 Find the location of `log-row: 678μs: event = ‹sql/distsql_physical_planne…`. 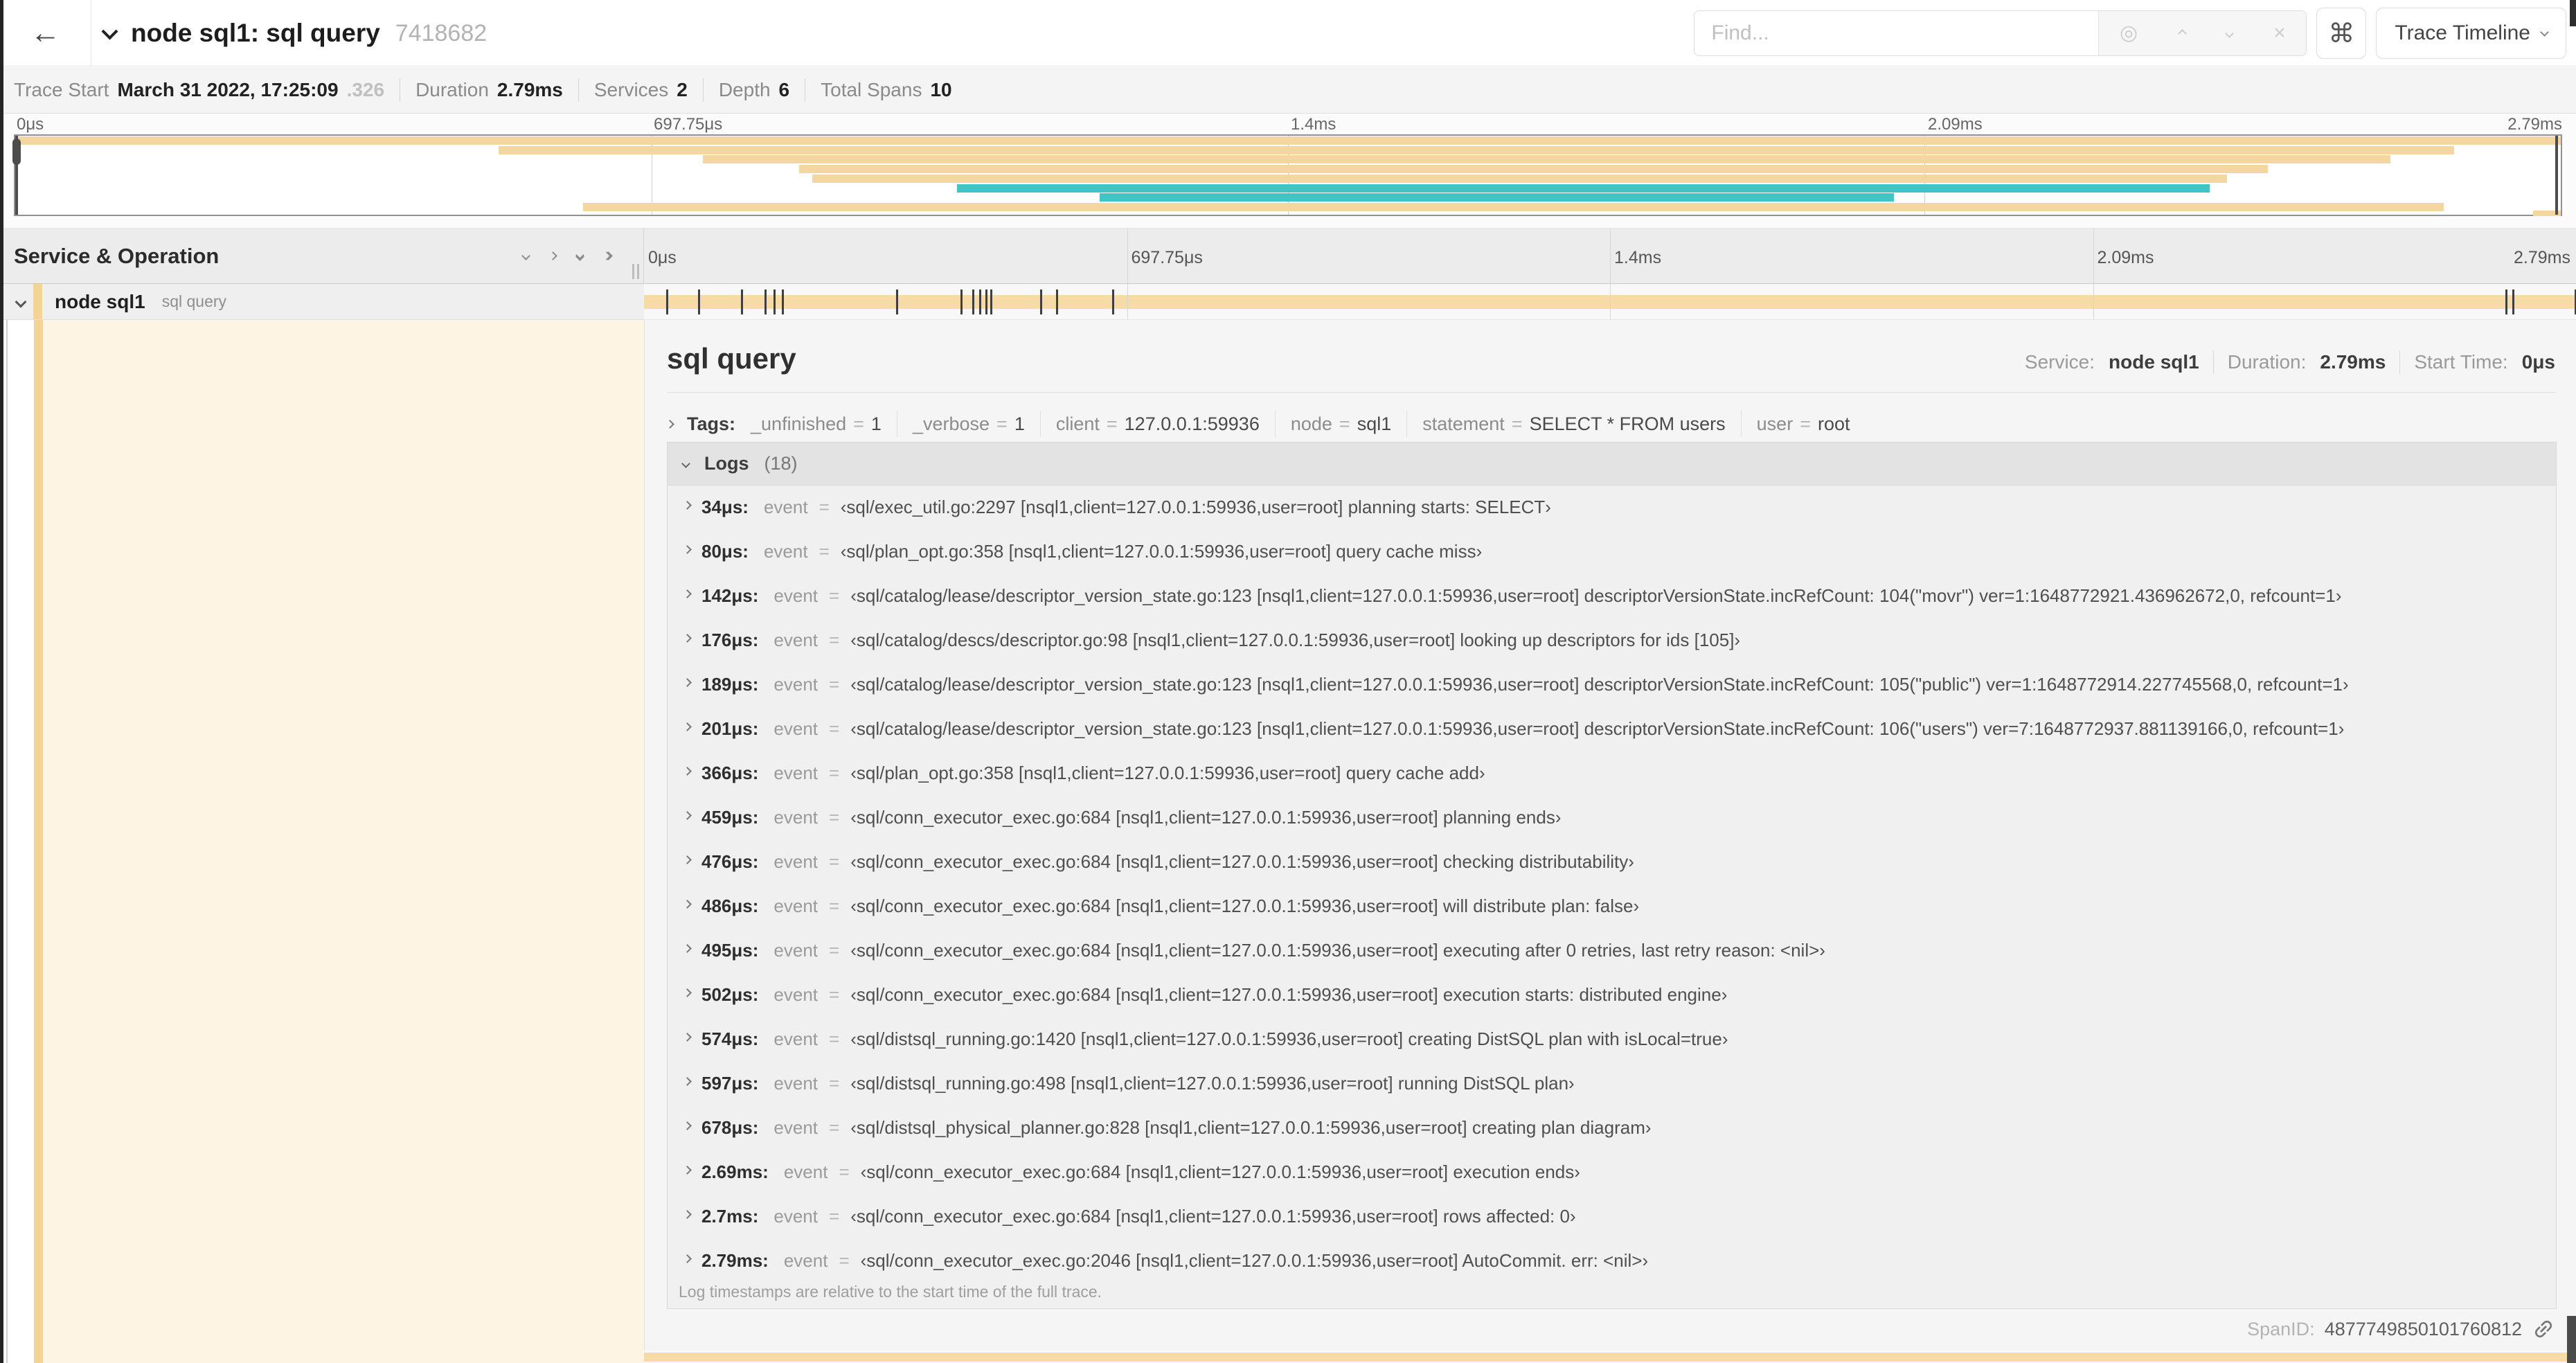

log-row: 678μs: event = ‹sql/distsql_physical_planne… is located at coordinates (1612, 1128).